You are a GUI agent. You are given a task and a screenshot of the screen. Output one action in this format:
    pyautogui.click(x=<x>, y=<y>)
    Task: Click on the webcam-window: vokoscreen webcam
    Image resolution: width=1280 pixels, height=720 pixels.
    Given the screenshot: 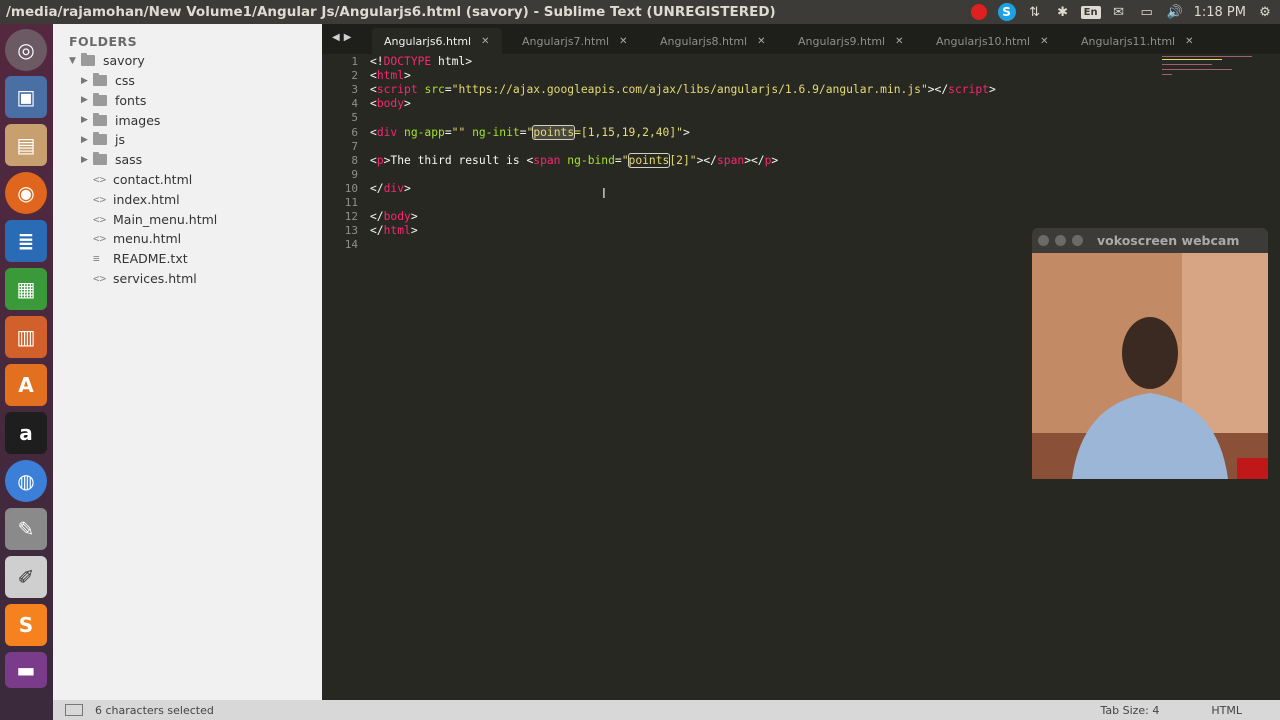 What is the action you would take?
    pyautogui.click(x=1150, y=353)
    